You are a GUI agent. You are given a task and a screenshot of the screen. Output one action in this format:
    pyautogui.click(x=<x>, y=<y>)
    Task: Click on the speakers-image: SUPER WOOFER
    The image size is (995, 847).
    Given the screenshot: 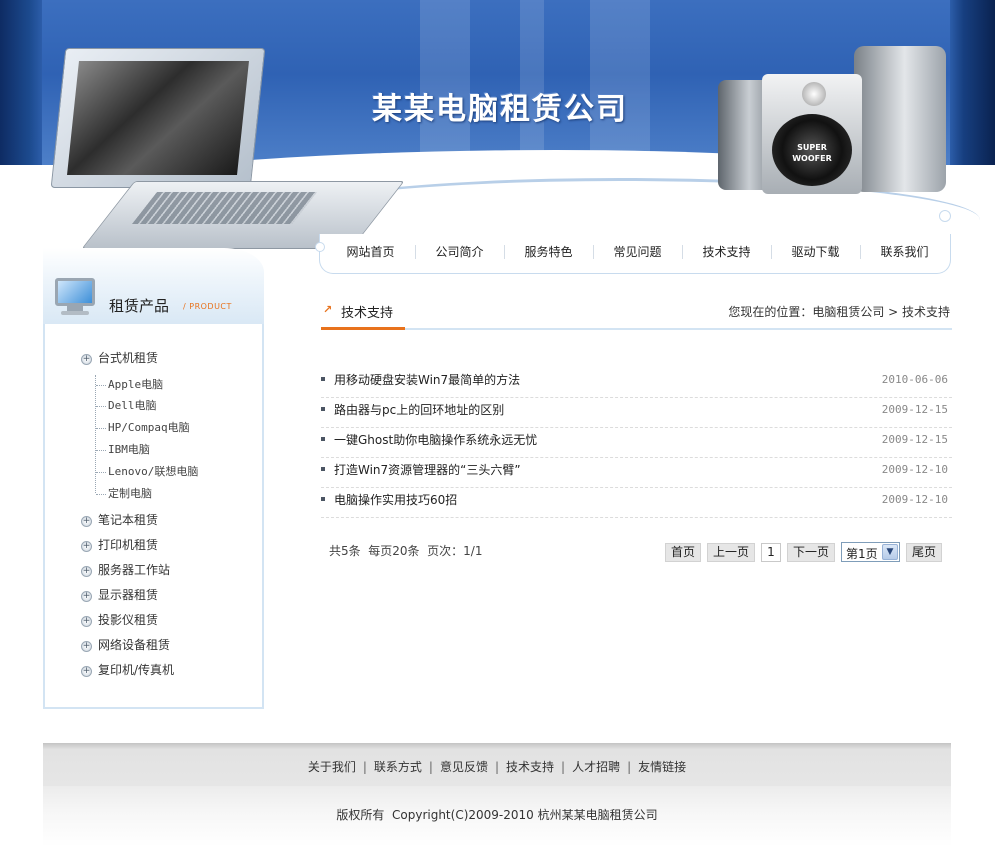 What is the action you would take?
    pyautogui.click(x=834, y=119)
    